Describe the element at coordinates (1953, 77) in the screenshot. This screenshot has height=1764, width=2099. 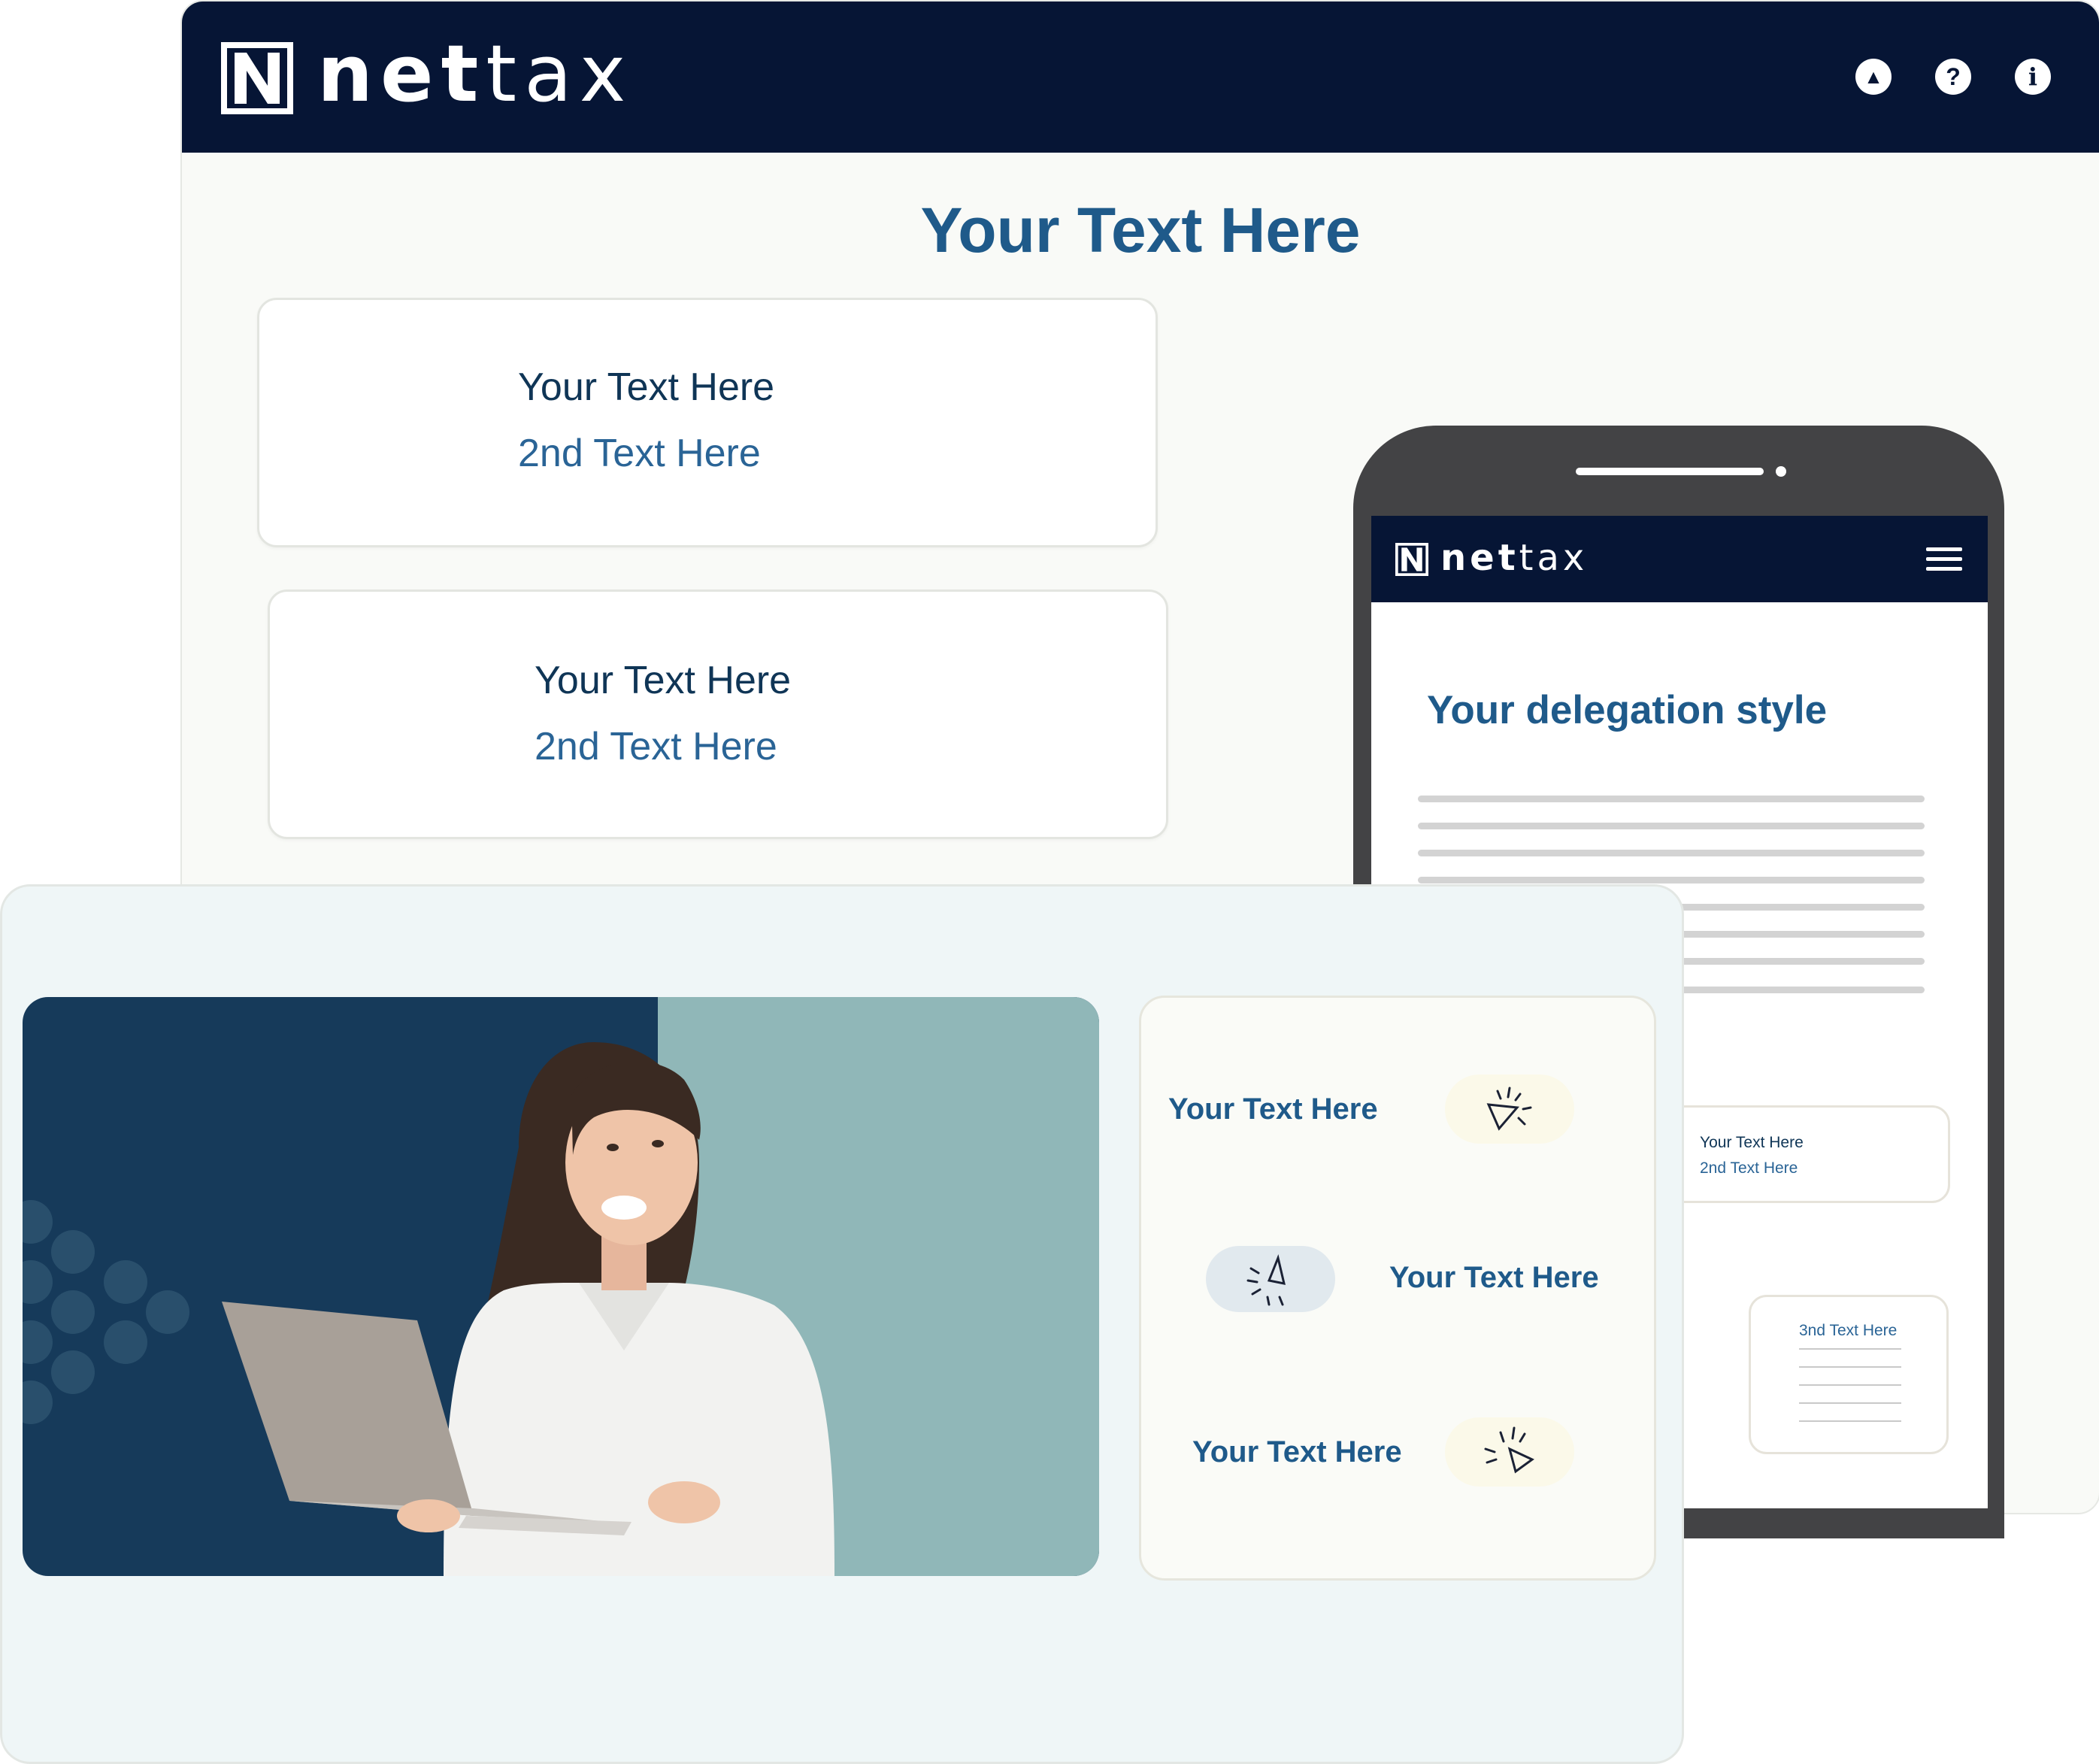
I see `help-icon: ?` at that location.